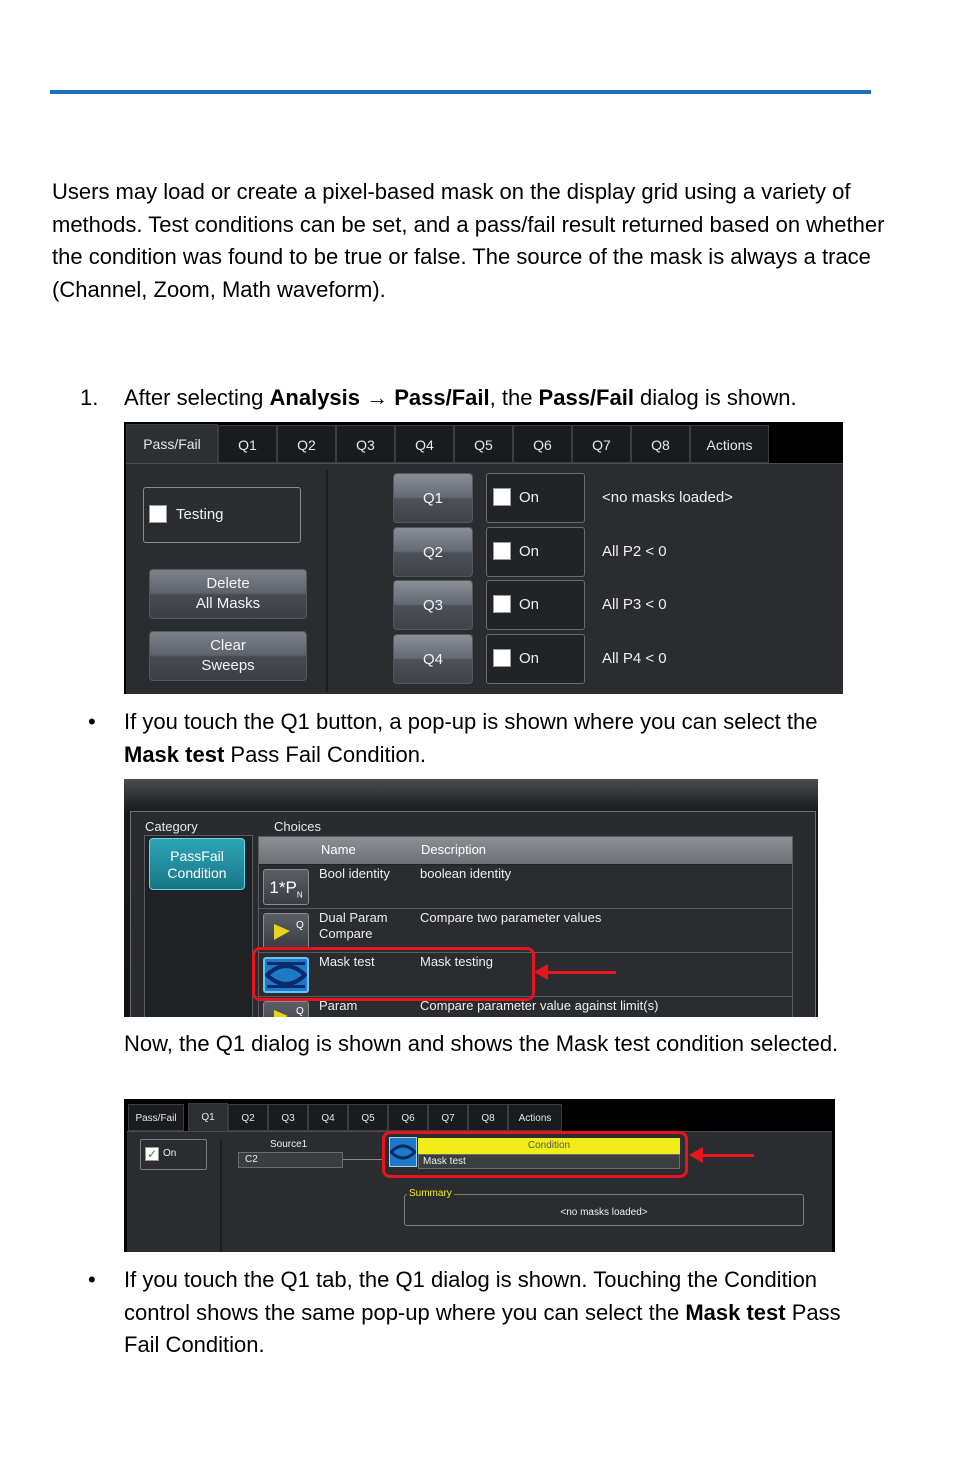 This screenshot has height=1475, width=954. What do you see at coordinates (354, 873) in the screenshot?
I see `row-name: Bool identity` at bounding box center [354, 873].